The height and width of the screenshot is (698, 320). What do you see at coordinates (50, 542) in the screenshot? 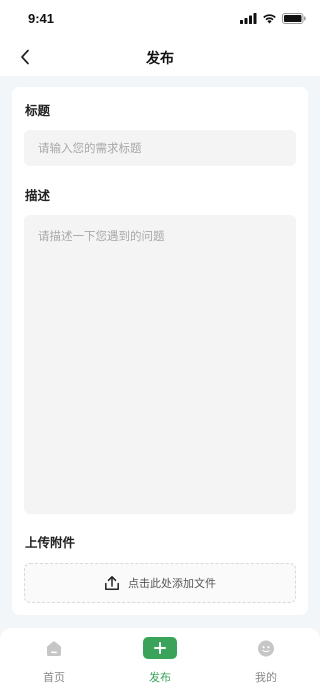
I see `attachment-label: 上传附件` at bounding box center [50, 542].